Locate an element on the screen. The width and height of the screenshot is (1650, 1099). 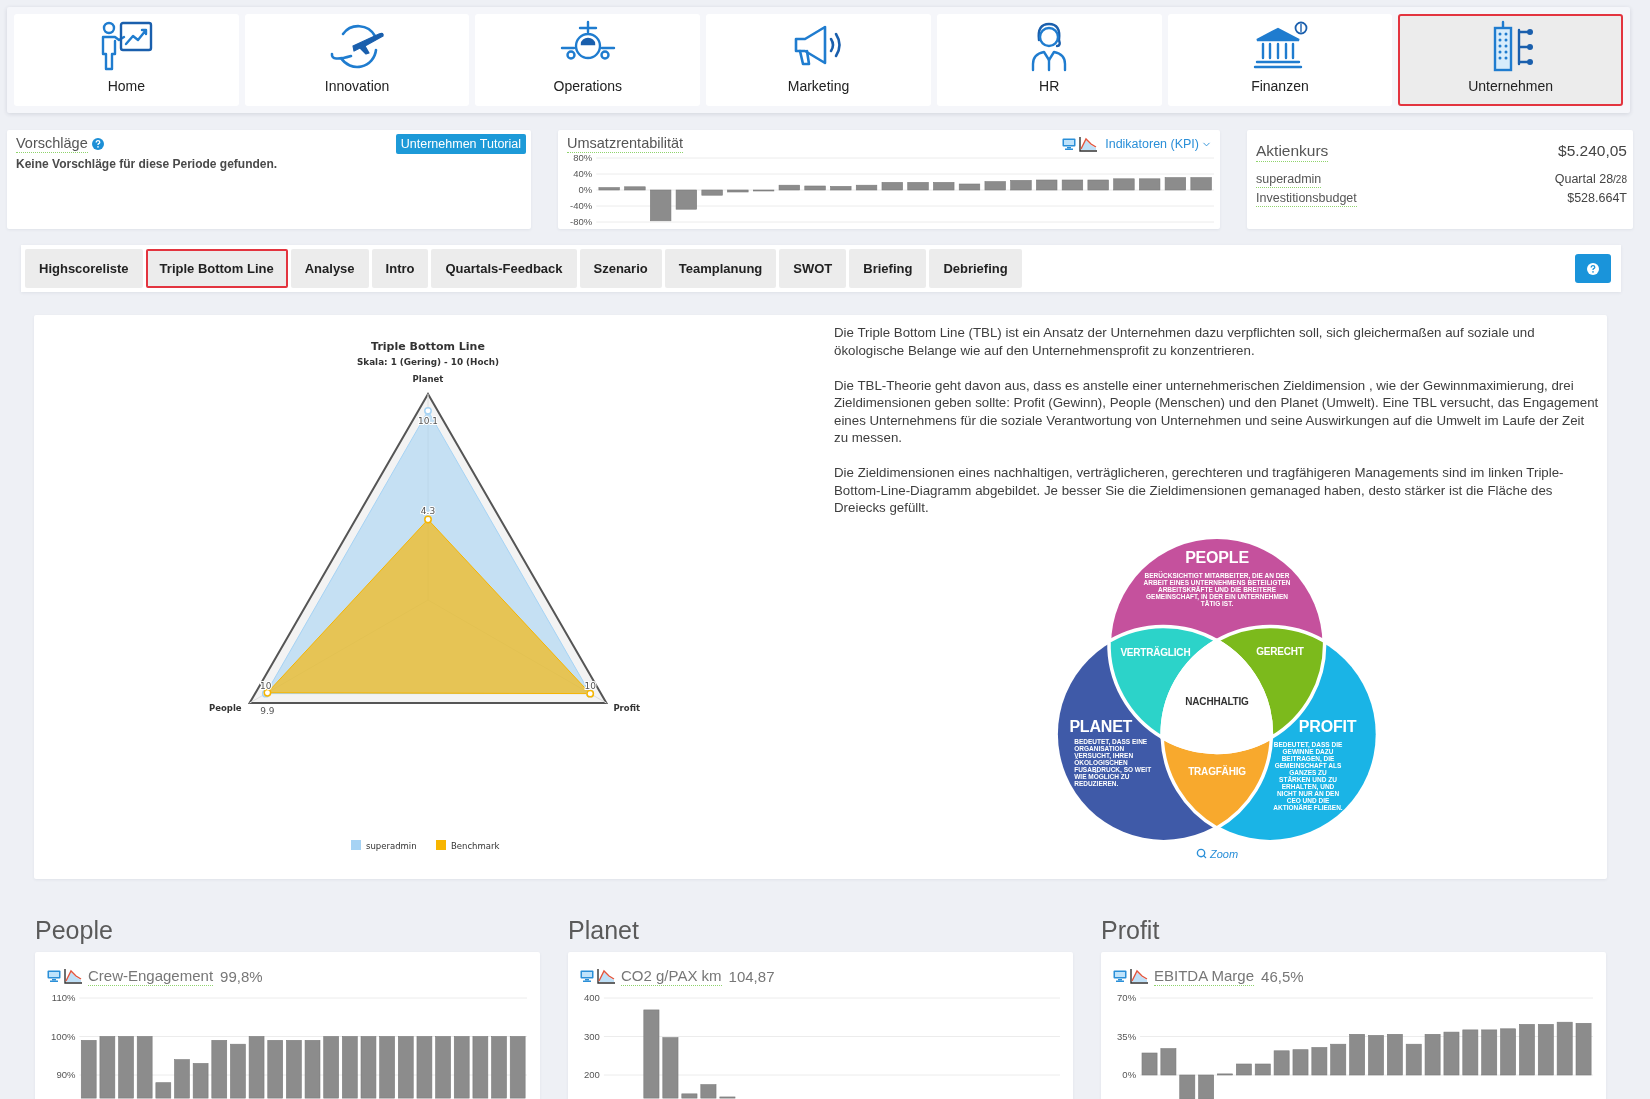
tab: Highscoreliste is located at coordinates (84, 268).